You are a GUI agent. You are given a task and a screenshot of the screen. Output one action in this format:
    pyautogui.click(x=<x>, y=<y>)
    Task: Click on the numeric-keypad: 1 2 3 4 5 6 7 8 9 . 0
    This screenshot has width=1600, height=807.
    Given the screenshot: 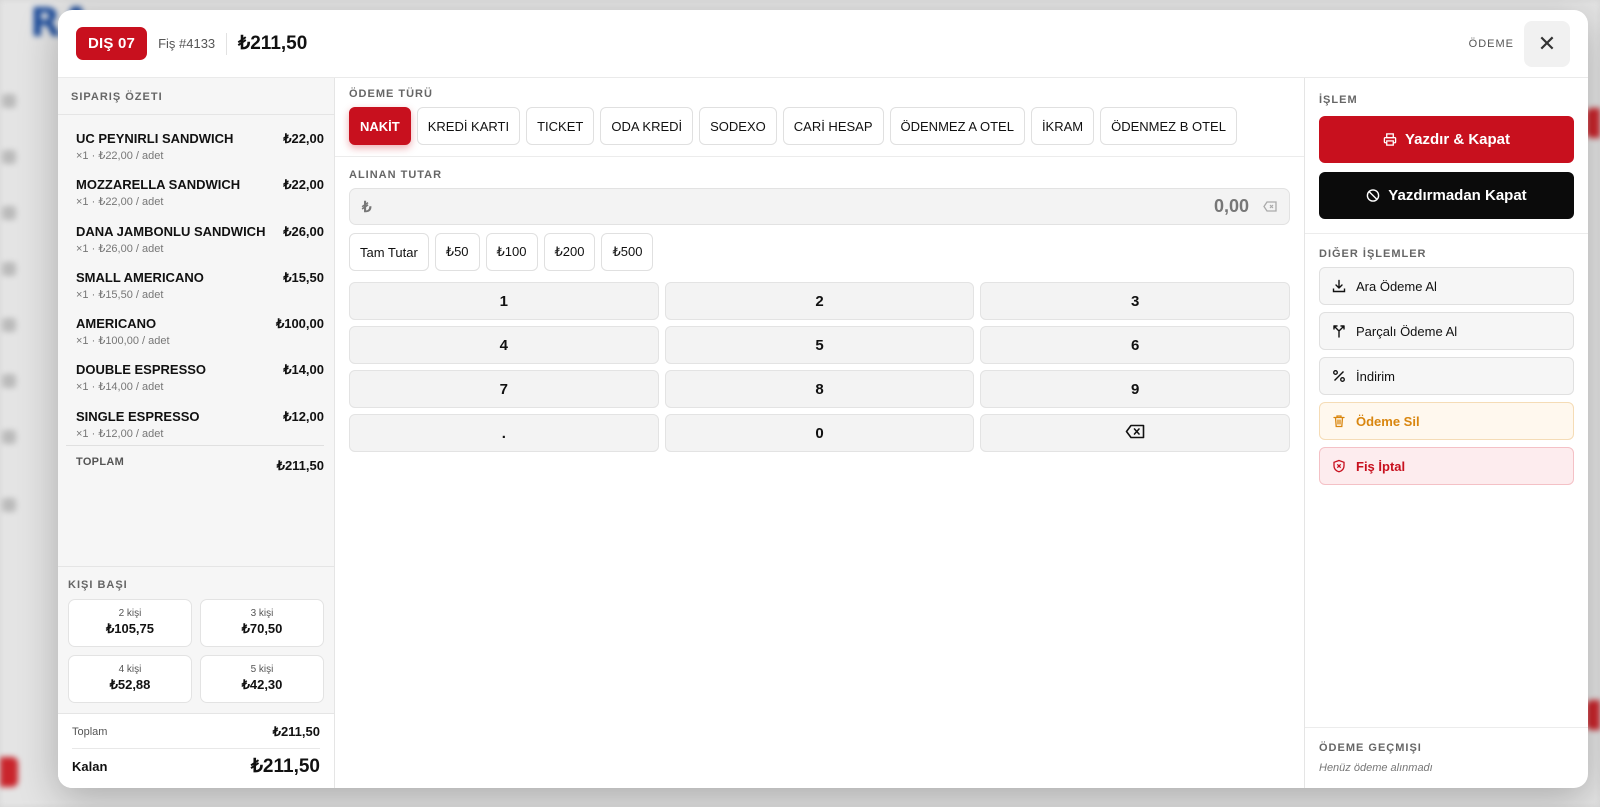 What is the action you would take?
    pyautogui.click(x=819, y=367)
    